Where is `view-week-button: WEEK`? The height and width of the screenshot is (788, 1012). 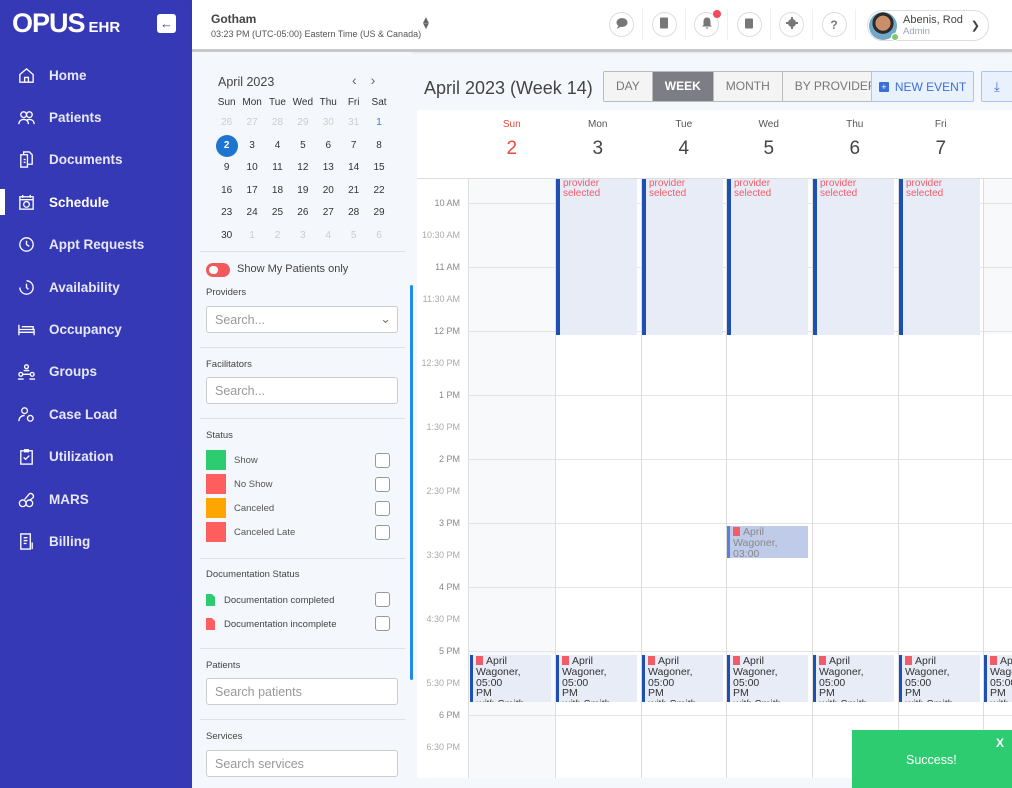 view-week-button: WEEK is located at coordinates (683, 86).